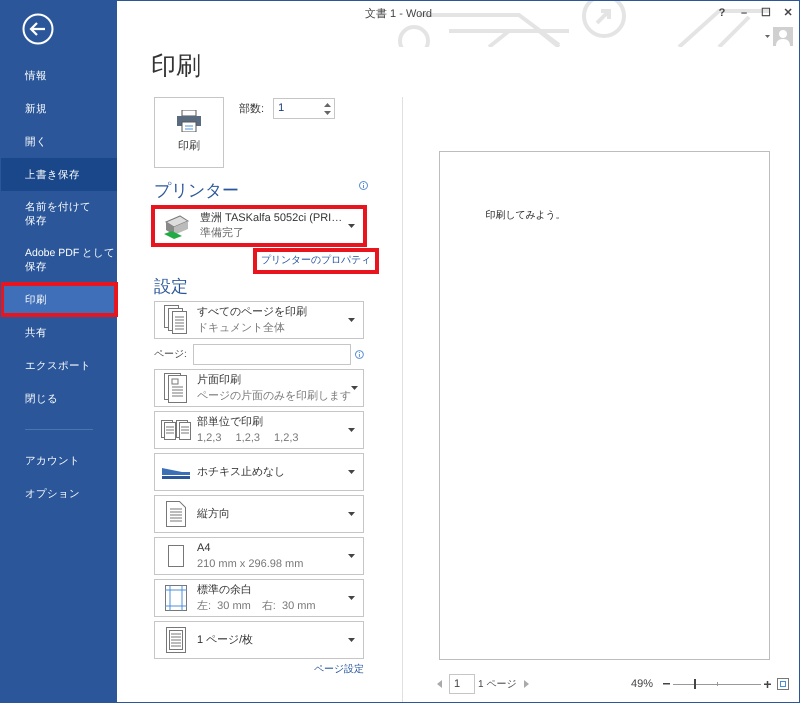 The width and height of the screenshot is (800, 703). Describe the element at coordinates (176, 472) in the screenshot. I see `stapler-icon` at that location.